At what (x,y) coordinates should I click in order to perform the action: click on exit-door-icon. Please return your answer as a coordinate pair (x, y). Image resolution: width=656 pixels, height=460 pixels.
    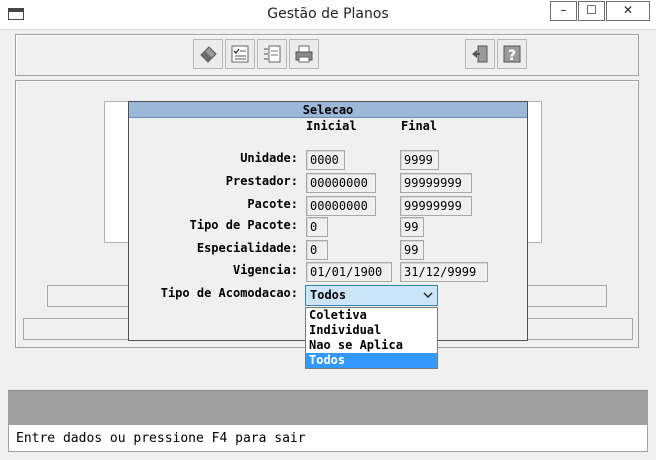
    Looking at the image, I should click on (480, 54).